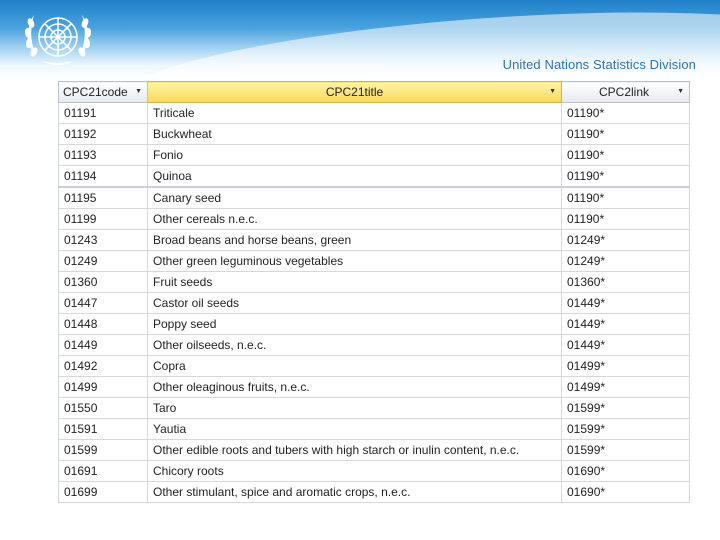  What do you see at coordinates (354, 324) in the screenshot?
I see `cell-cpc21title: Poppy seed` at bounding box center [354, 324].